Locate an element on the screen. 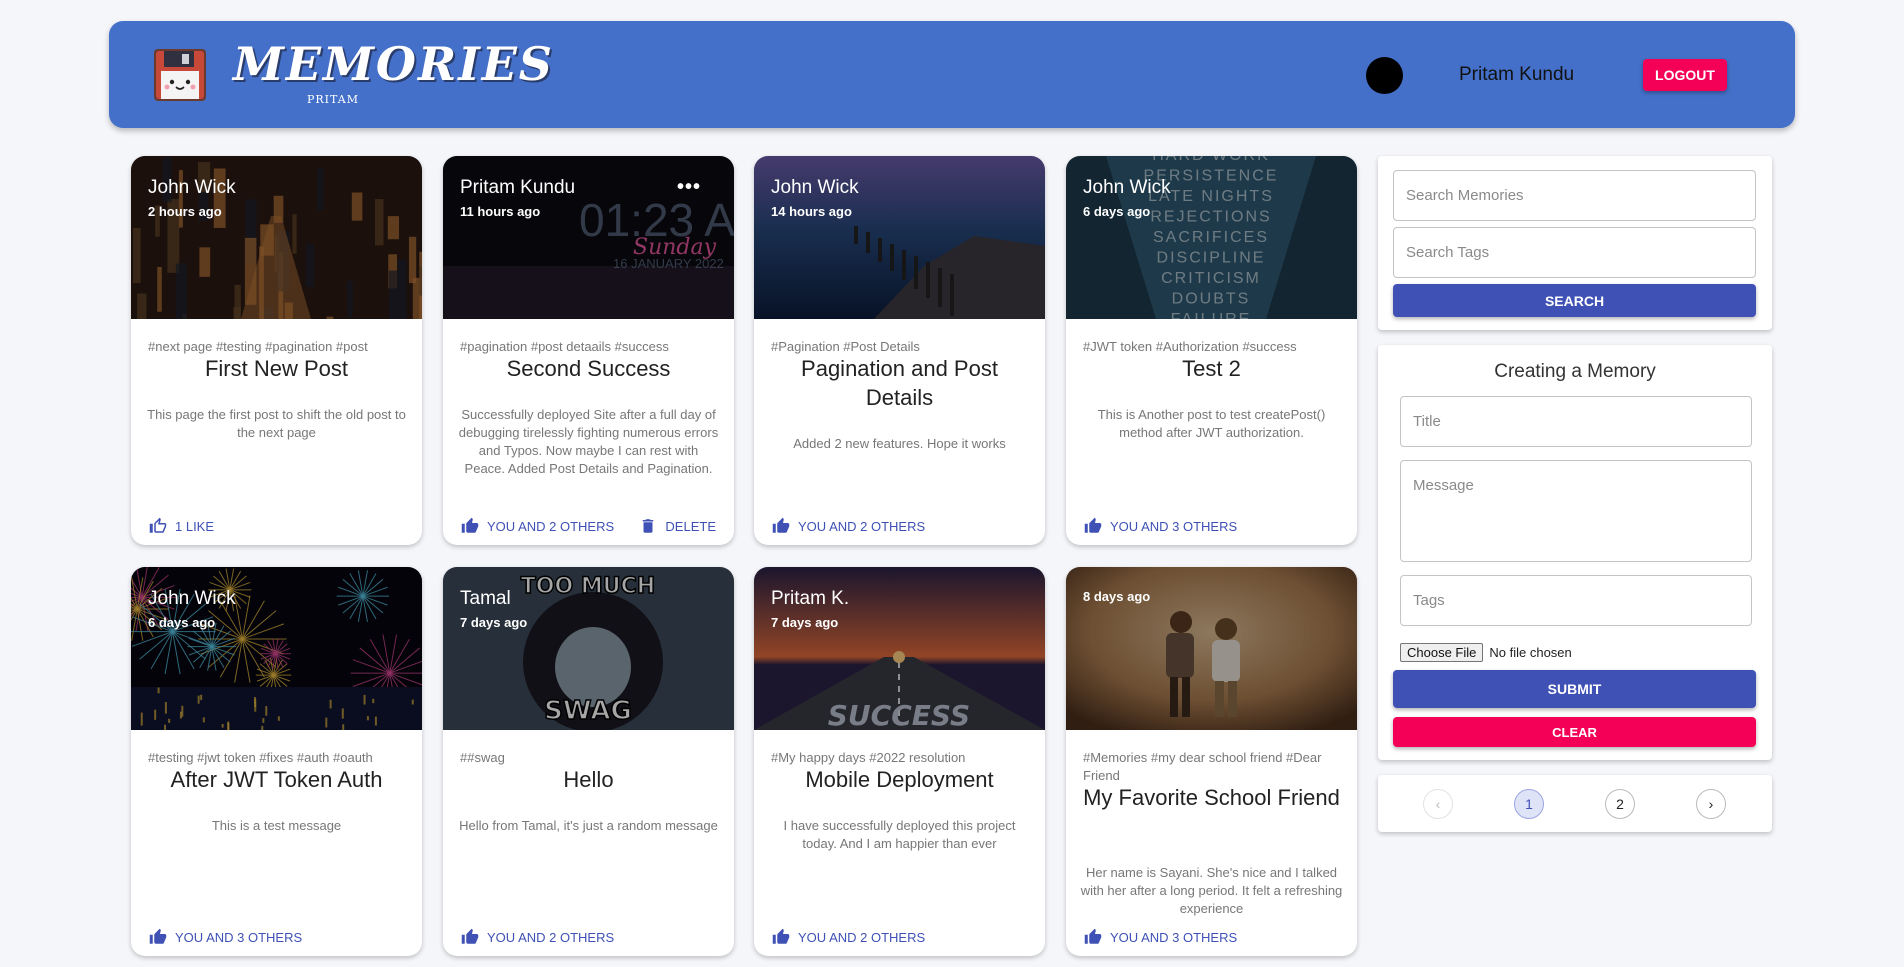 The height and width of the screenshot is (967, 1904). post-actions: YOU AND 2 OTHERS DELETE is located at coordinates (588, 526).